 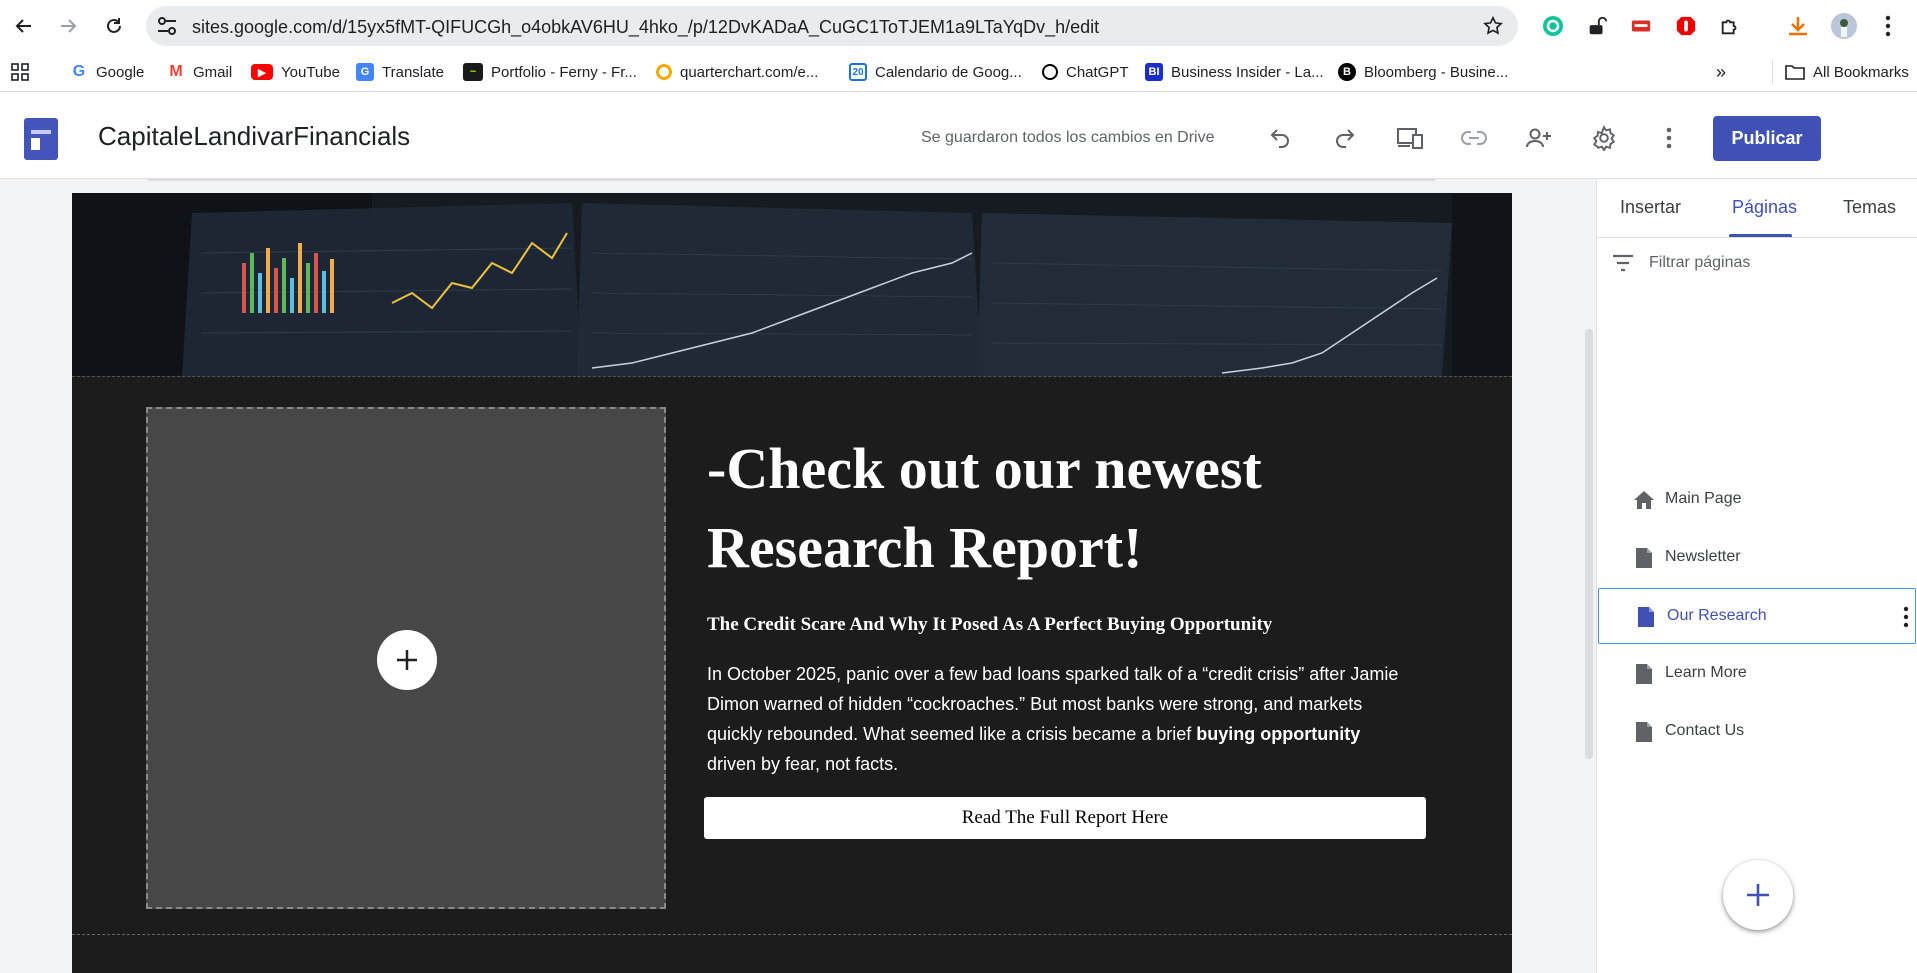 What do you see at coordinates (262, 72) in the screenshot?
I see `youtube-icon: ▶` at bounding box center [262, 72].